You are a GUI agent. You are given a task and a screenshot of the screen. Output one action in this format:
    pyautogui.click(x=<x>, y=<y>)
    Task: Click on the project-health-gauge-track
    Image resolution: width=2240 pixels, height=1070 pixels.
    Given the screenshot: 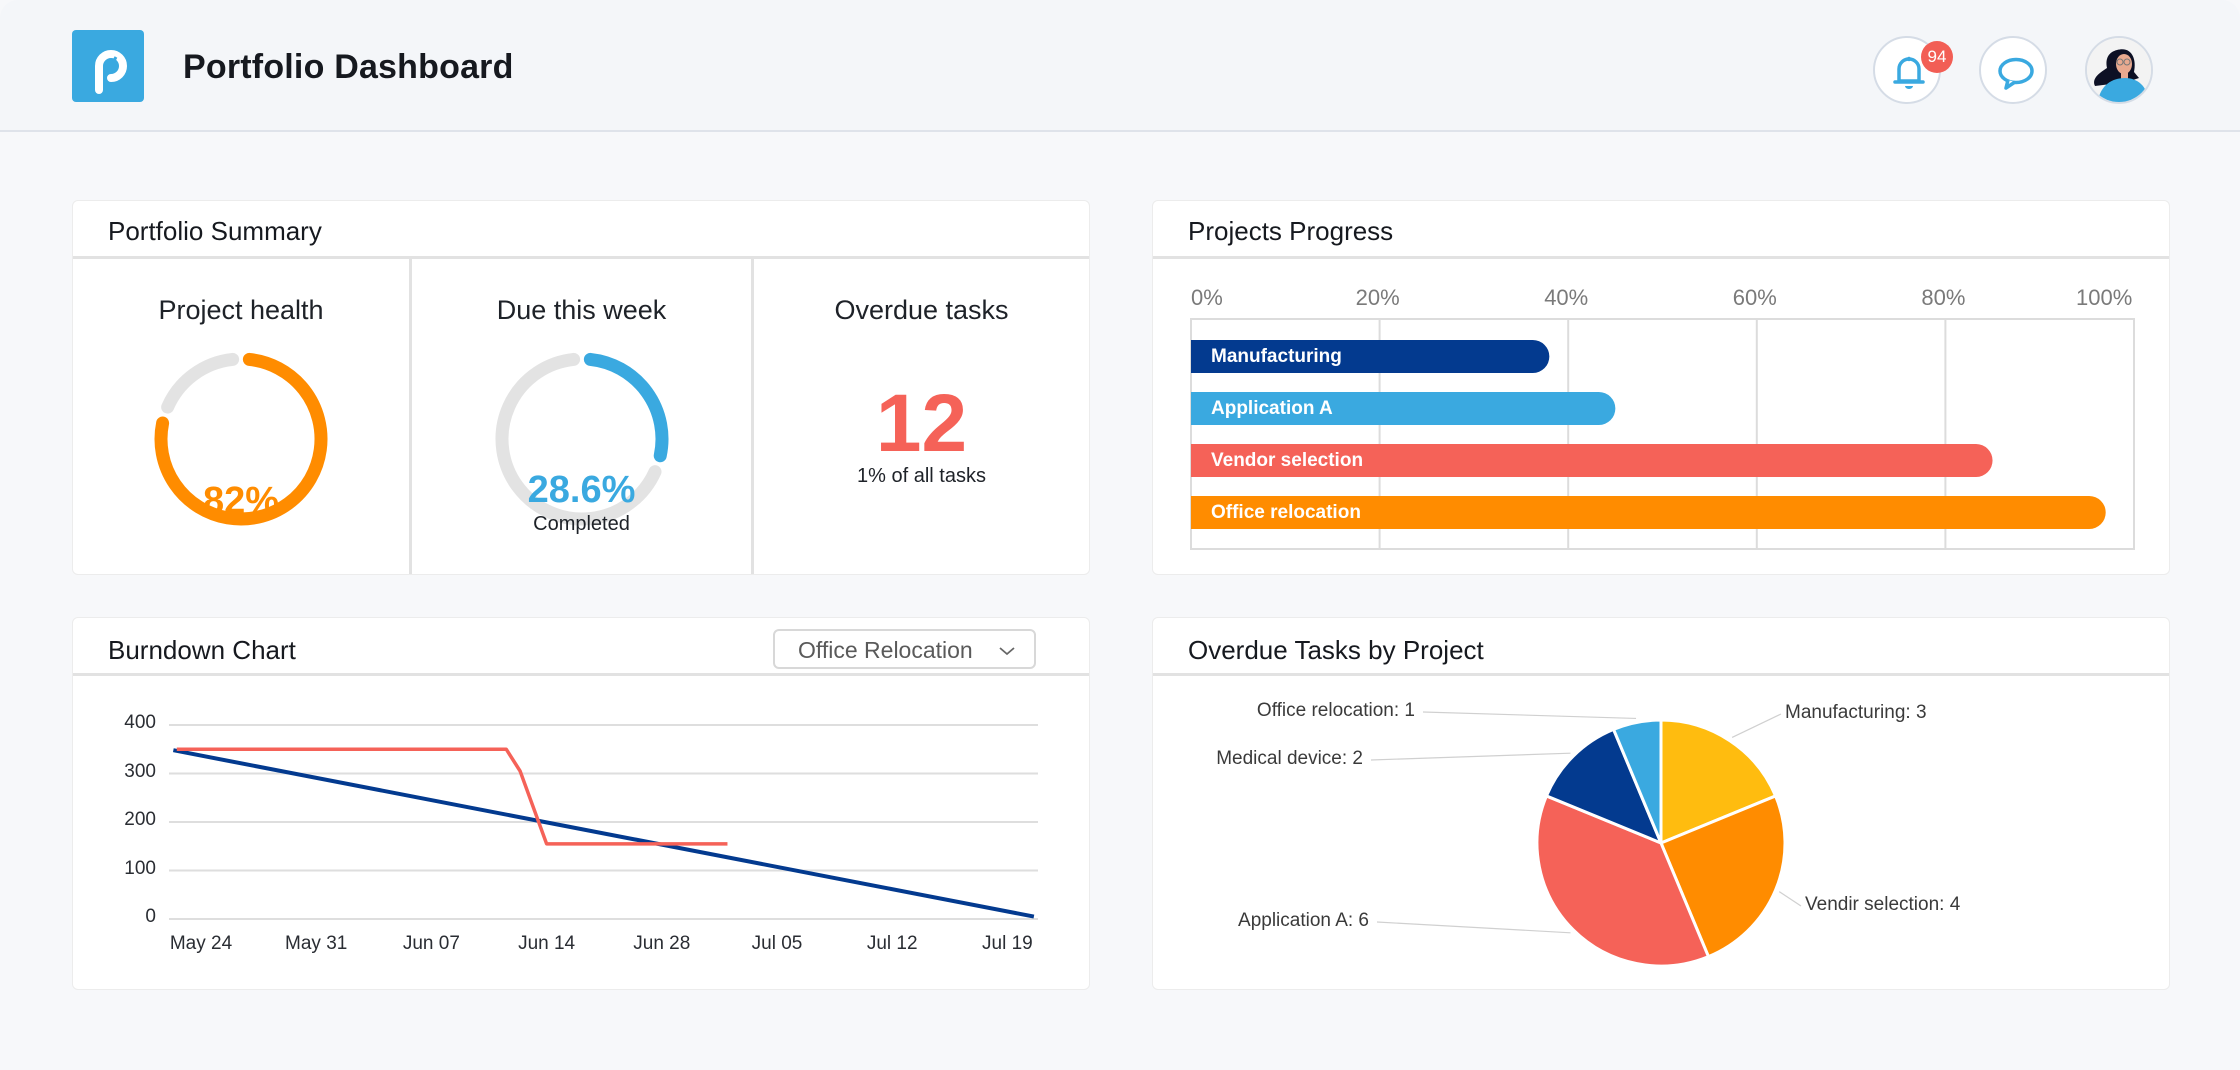 What is the action you would take?
    pyautogui.click(x=200, y=383)
    